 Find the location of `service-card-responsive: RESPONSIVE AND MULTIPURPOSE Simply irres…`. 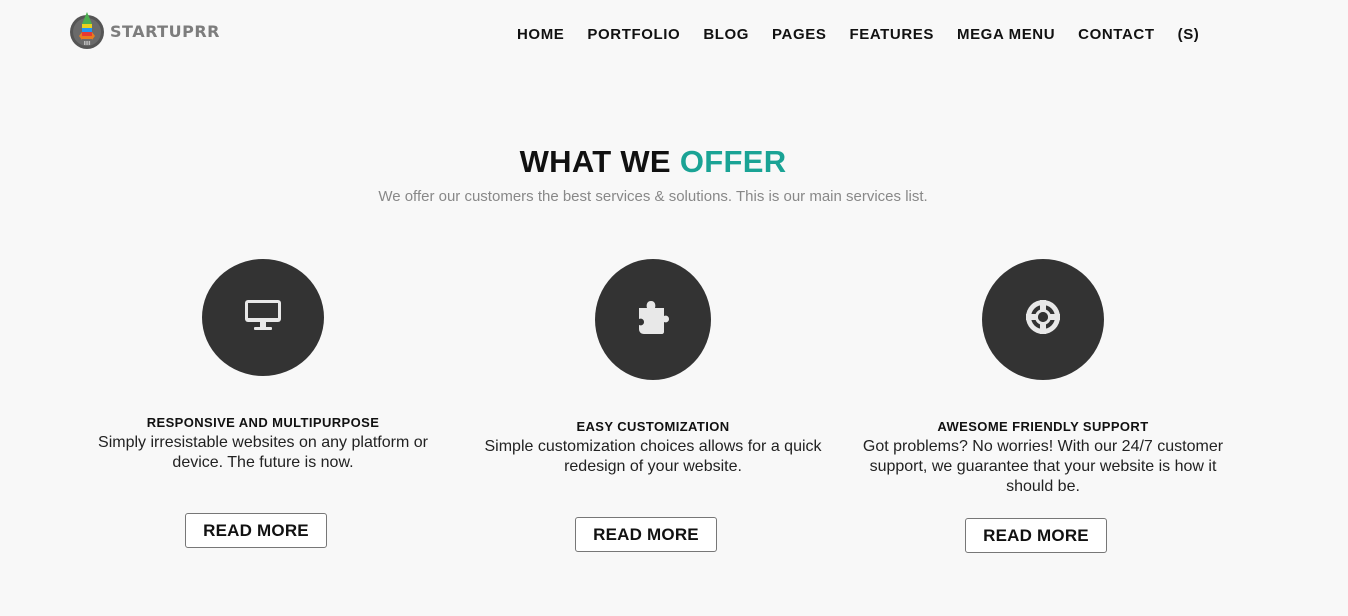

service-card-responsive: RESPONSIVE AND MULTIPURPOSE Simply irres… is located at coordinates (263, 366).